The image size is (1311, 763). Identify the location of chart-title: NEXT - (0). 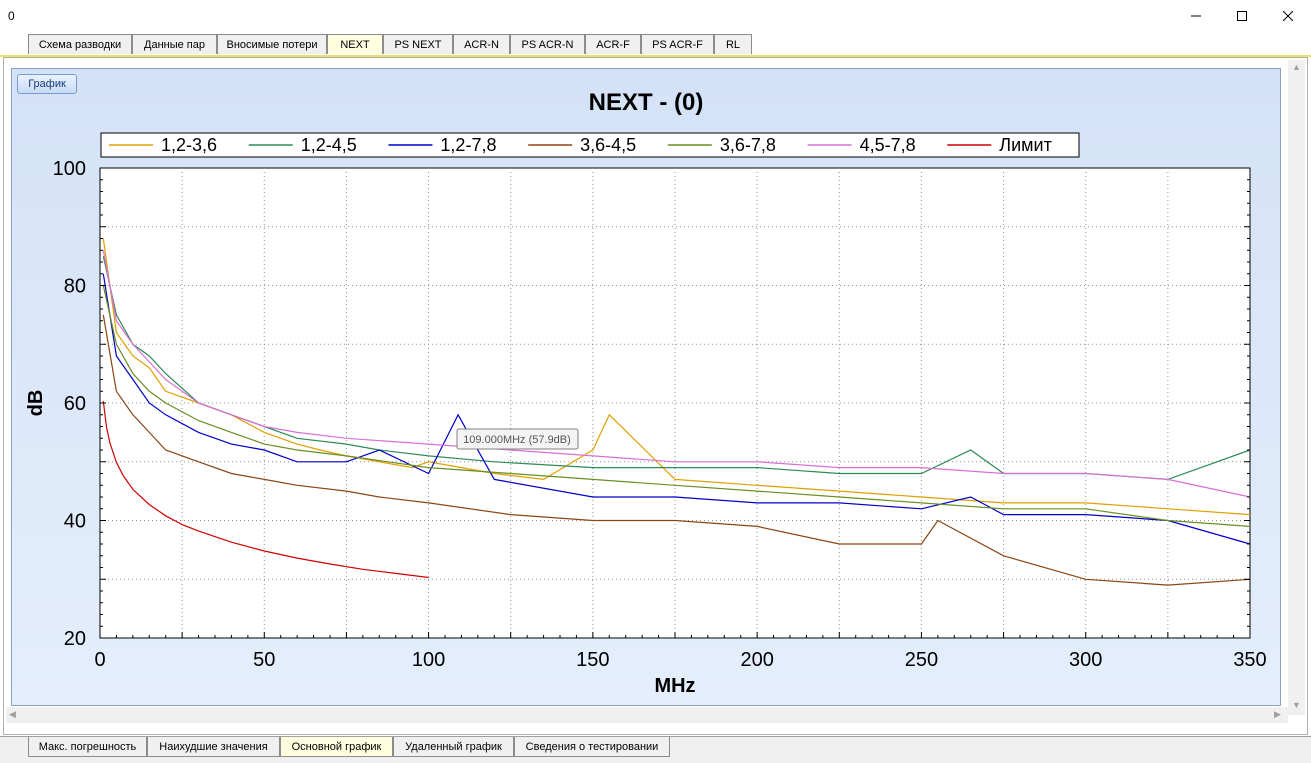
(646, 102).